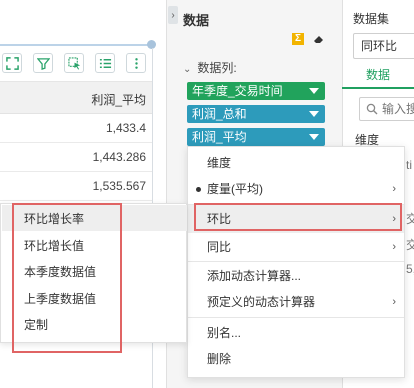 Image resolution: width=414 pixels, height=388 pixels. I want to click on tree-item: ti, so click(409, 165).